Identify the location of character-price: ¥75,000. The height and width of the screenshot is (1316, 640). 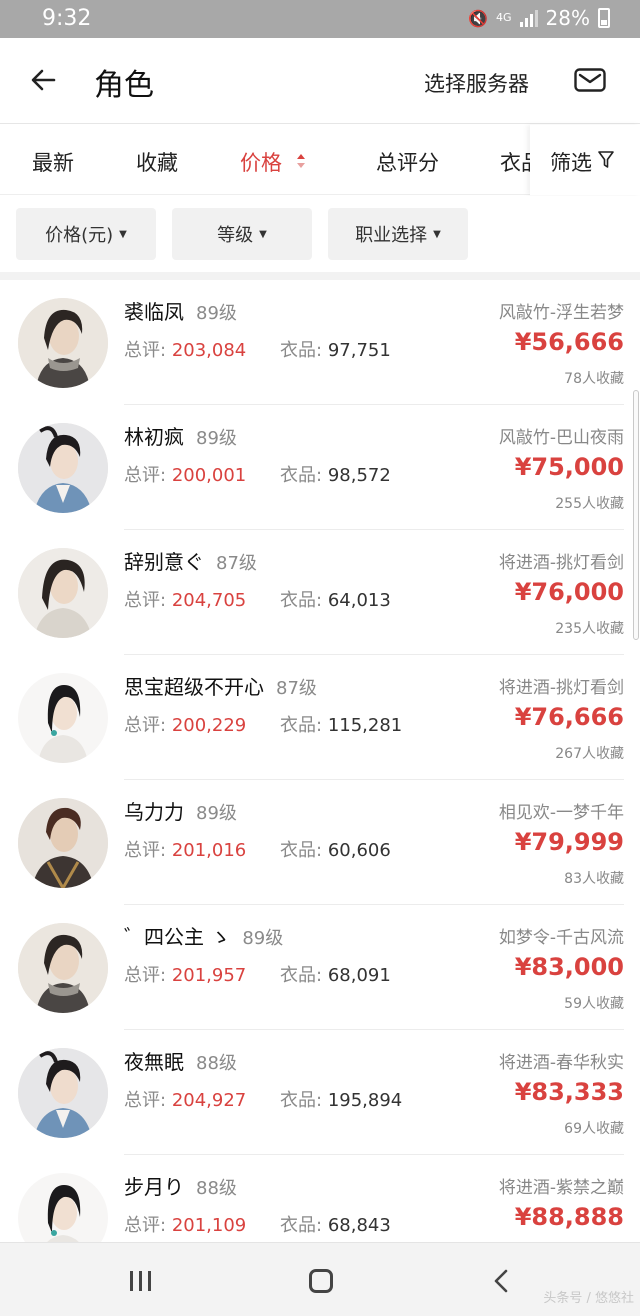
(569, 467).